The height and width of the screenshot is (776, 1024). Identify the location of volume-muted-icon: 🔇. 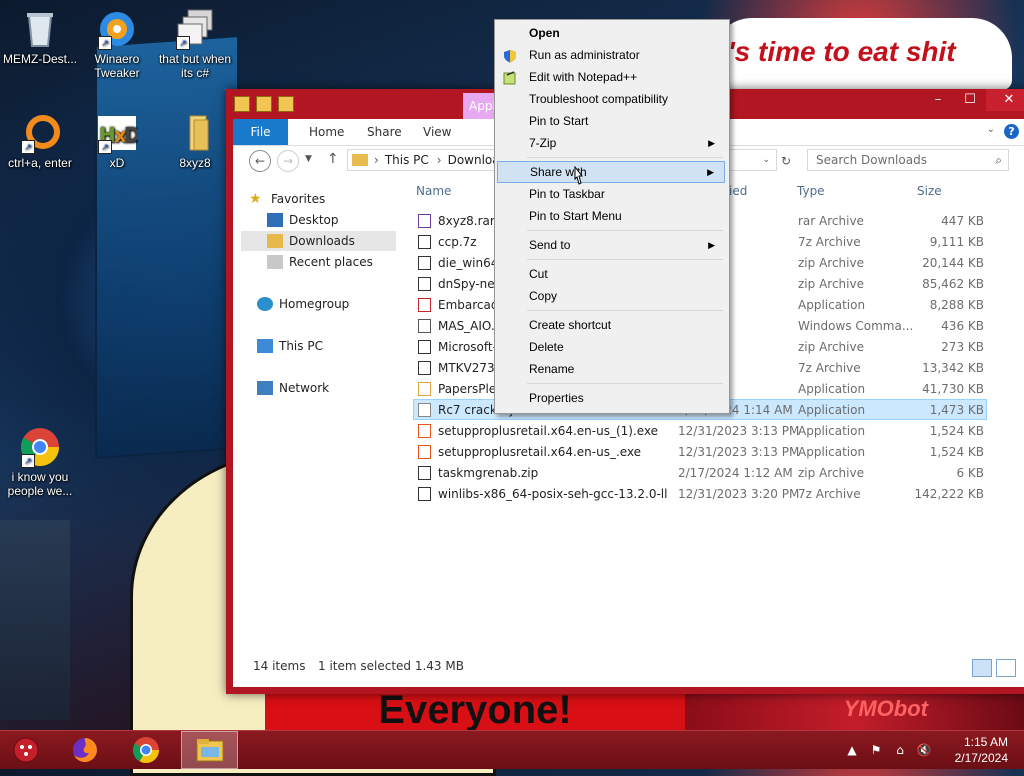
(924, 750).